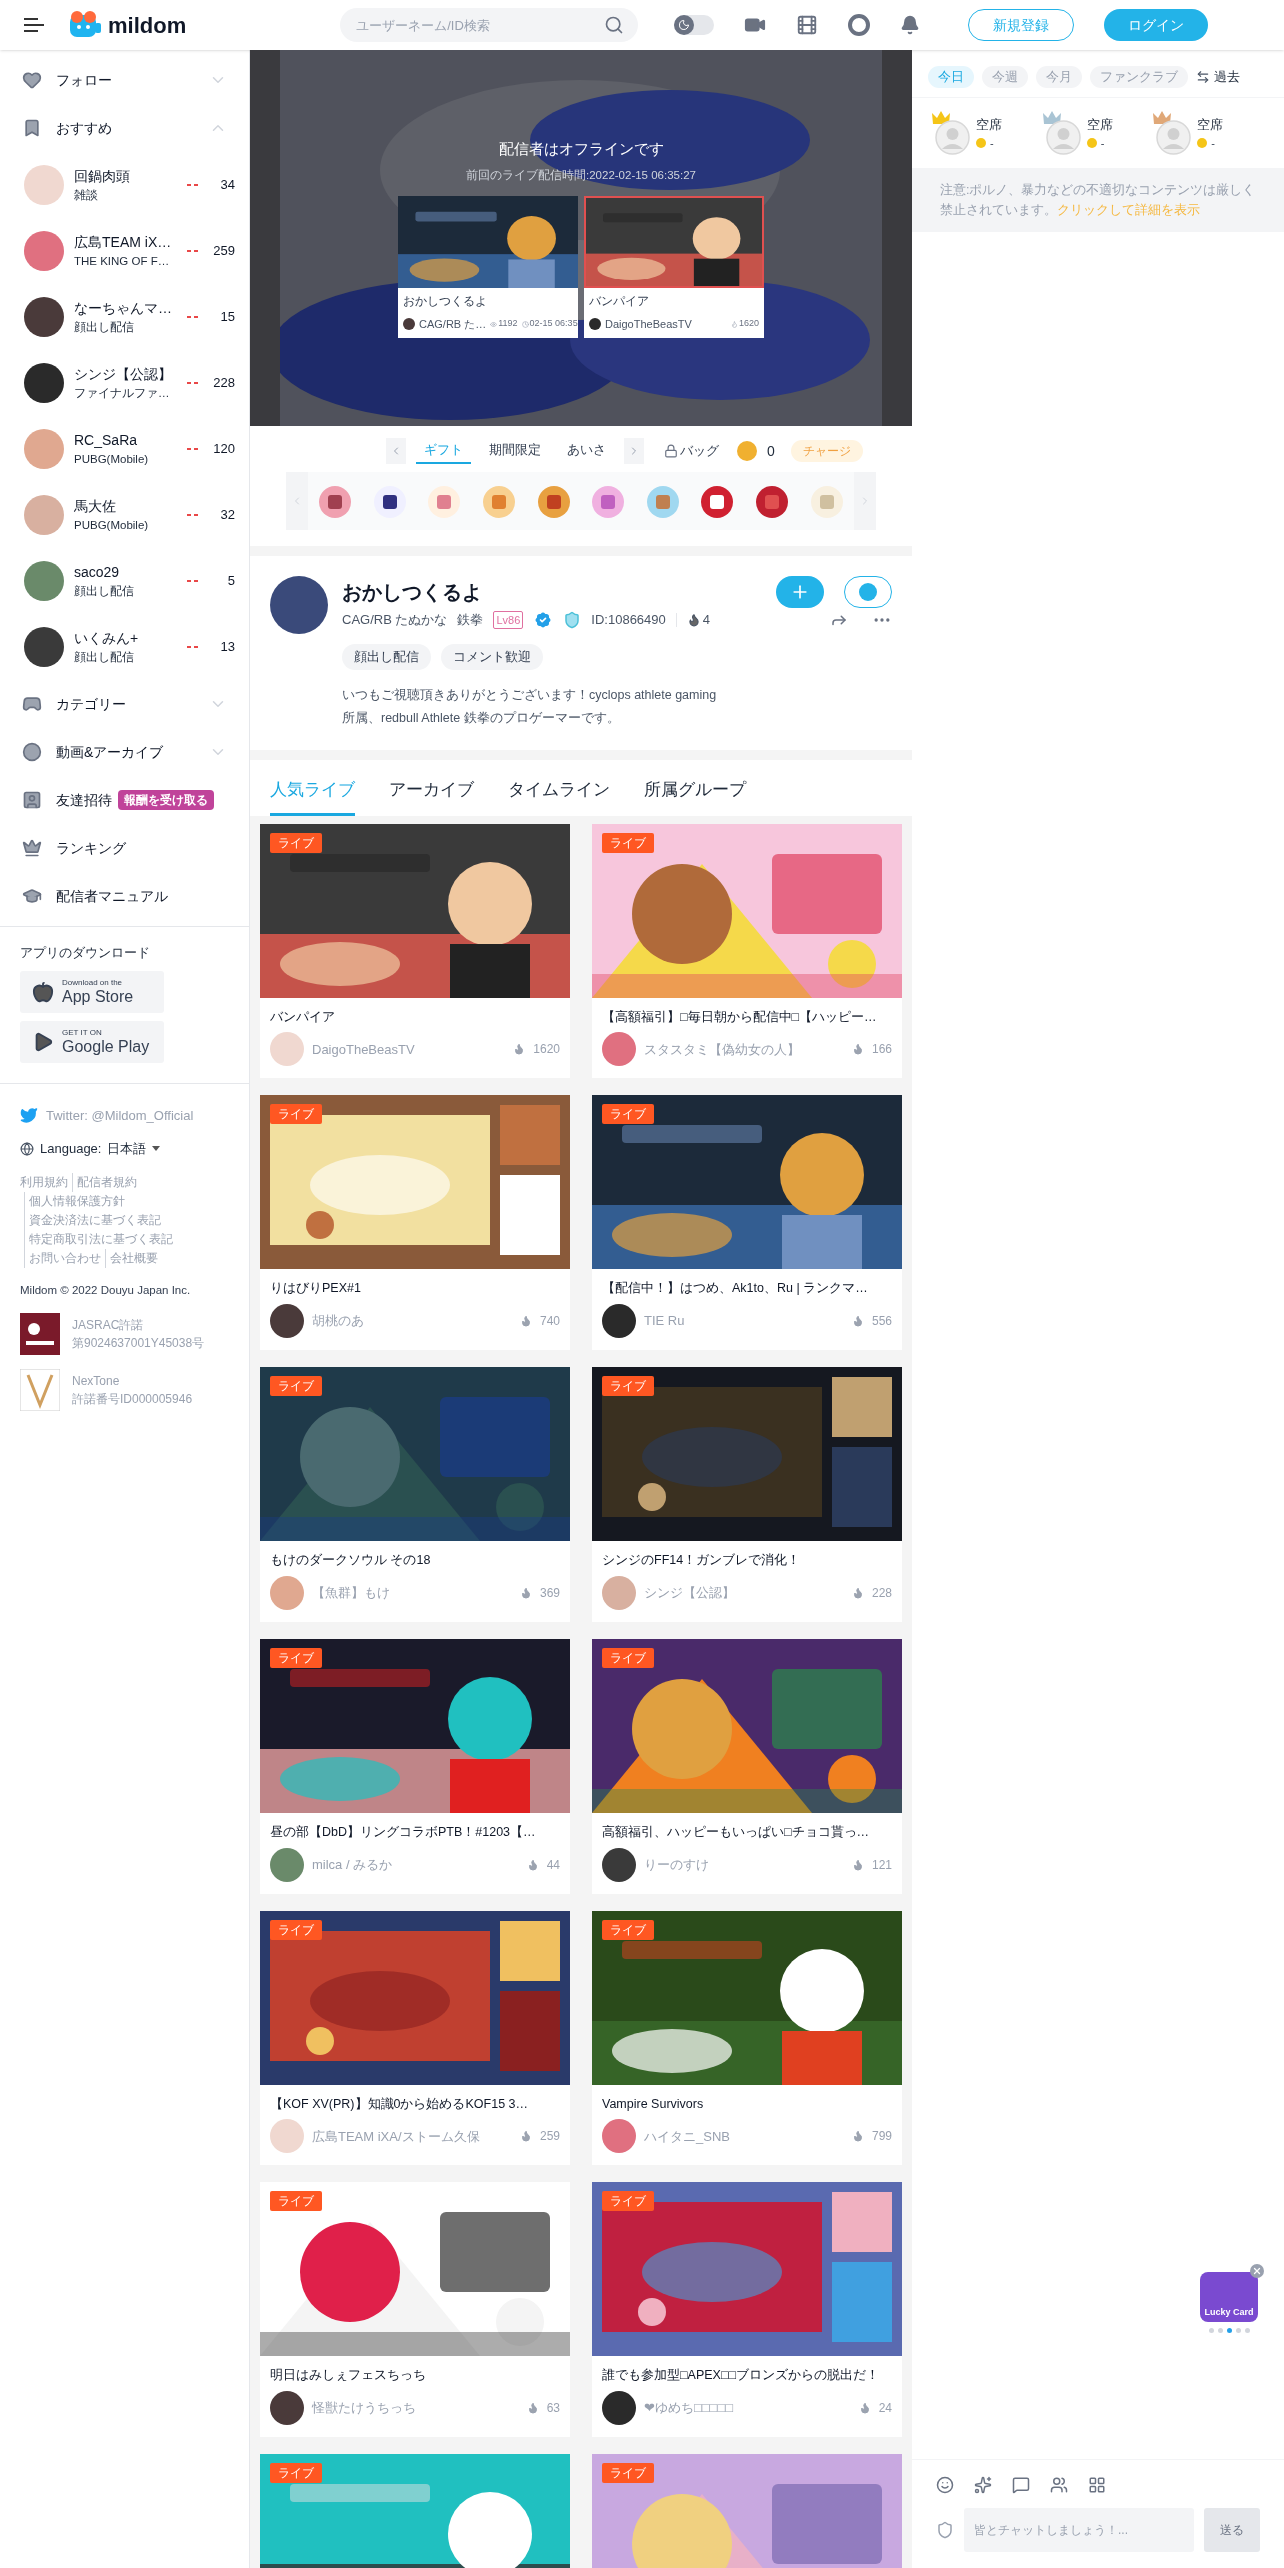 The image size is (1284, 2568). I want to click on sidebar-section: おすすめ, so click(124, 128).